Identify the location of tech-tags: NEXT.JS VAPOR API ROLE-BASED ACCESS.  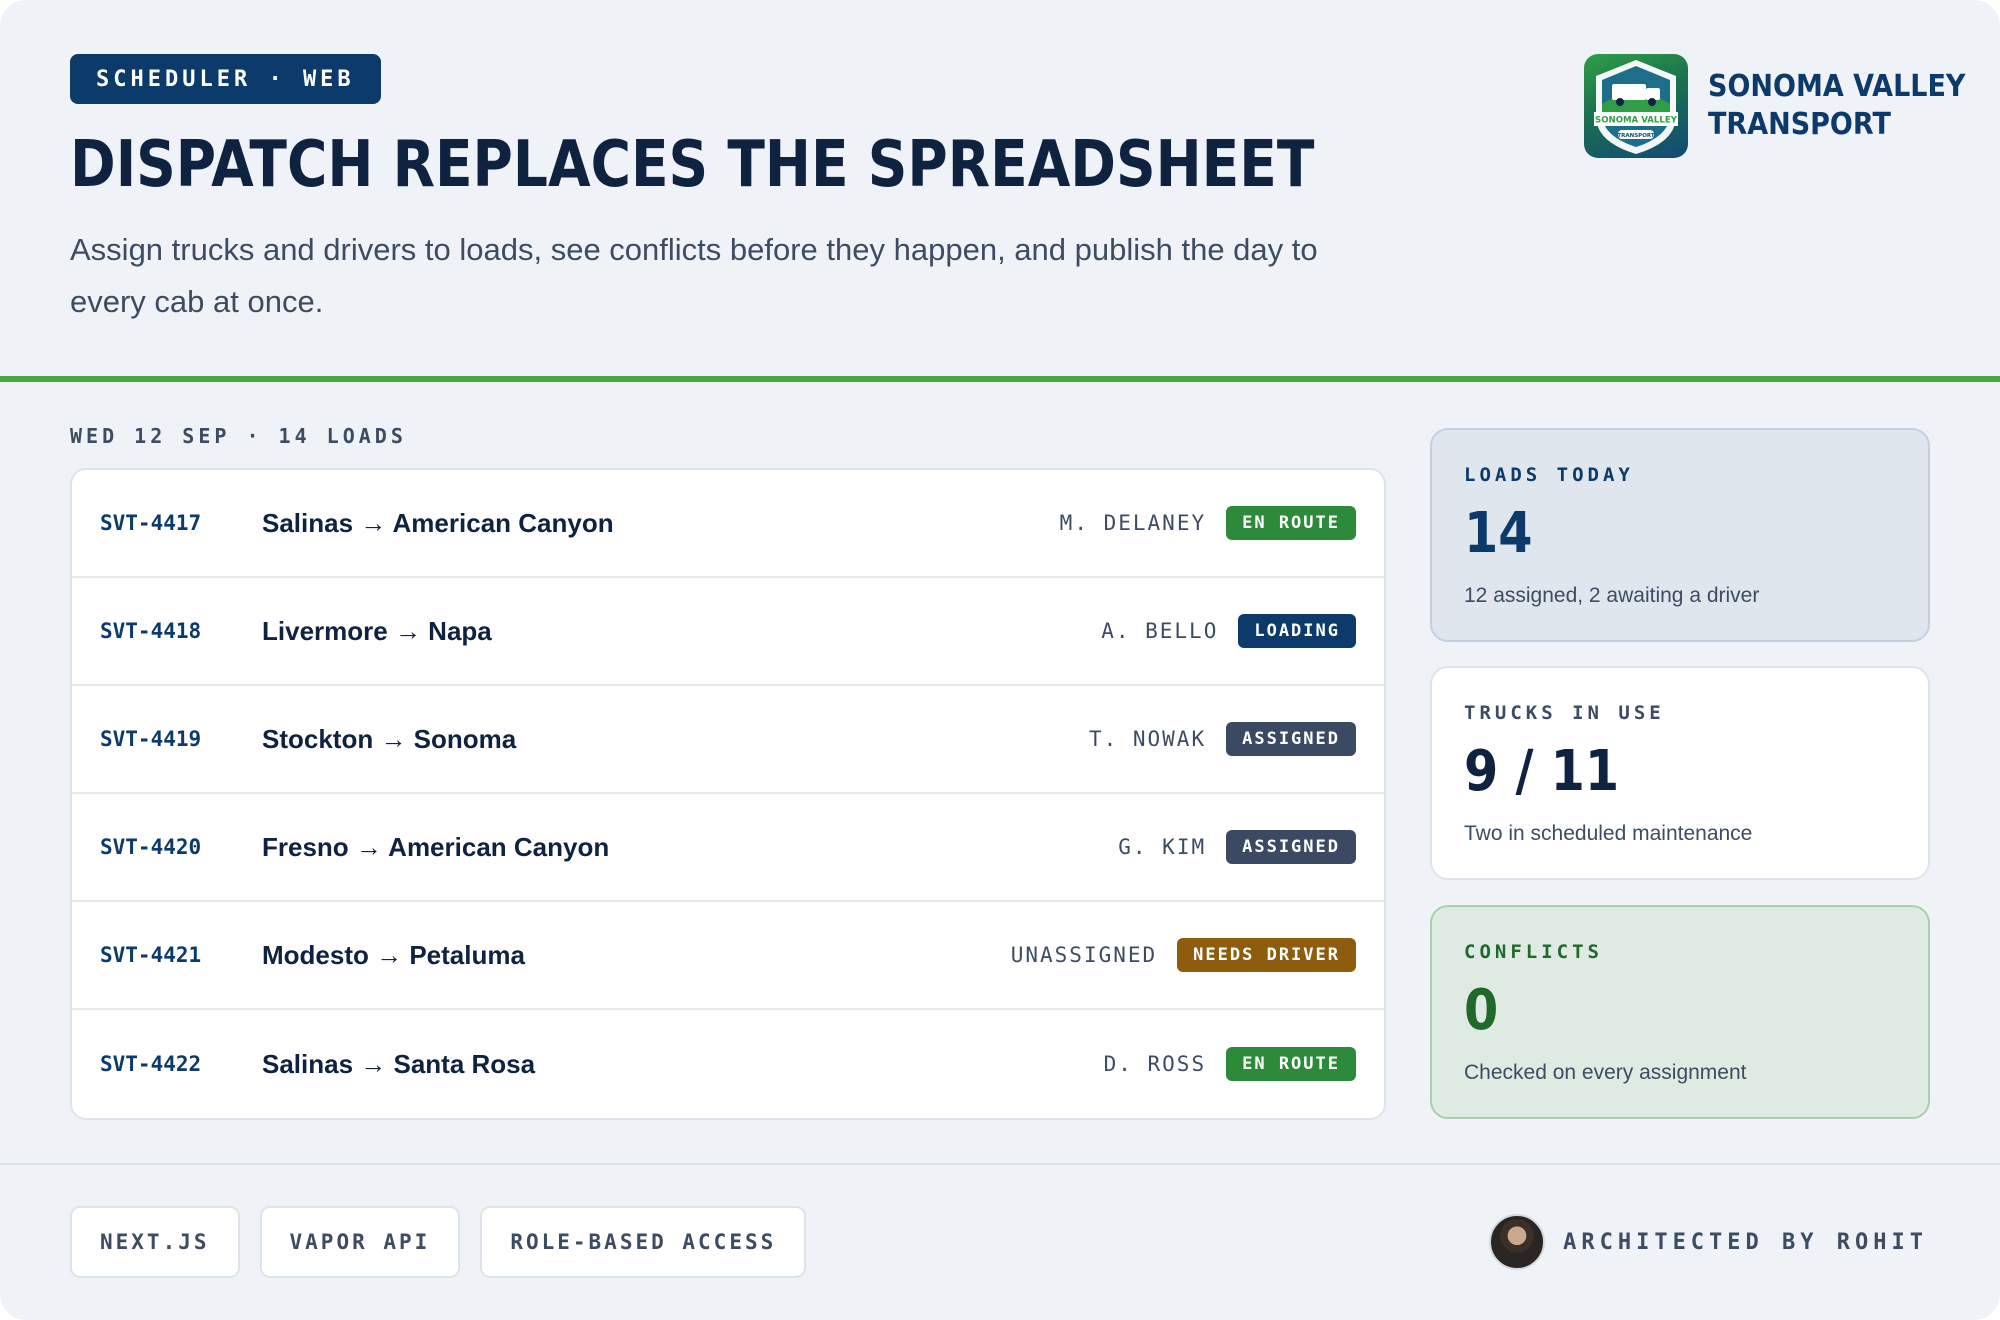
(448, 1242).